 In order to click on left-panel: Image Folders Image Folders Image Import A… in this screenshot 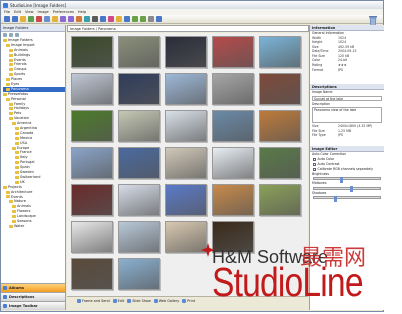, I will do `click(33, 167)`.